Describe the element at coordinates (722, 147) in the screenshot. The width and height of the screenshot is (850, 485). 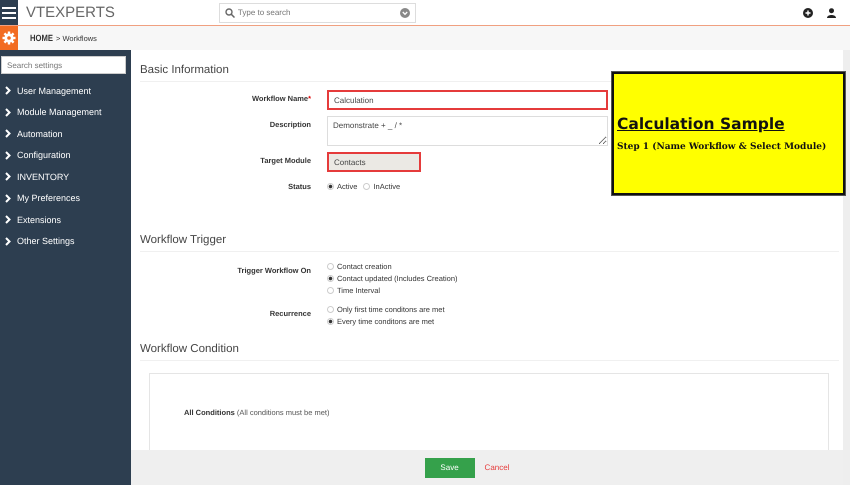
I see `callout-subtitle: Step 1 (Name Workflow & Select Module)` at that location.